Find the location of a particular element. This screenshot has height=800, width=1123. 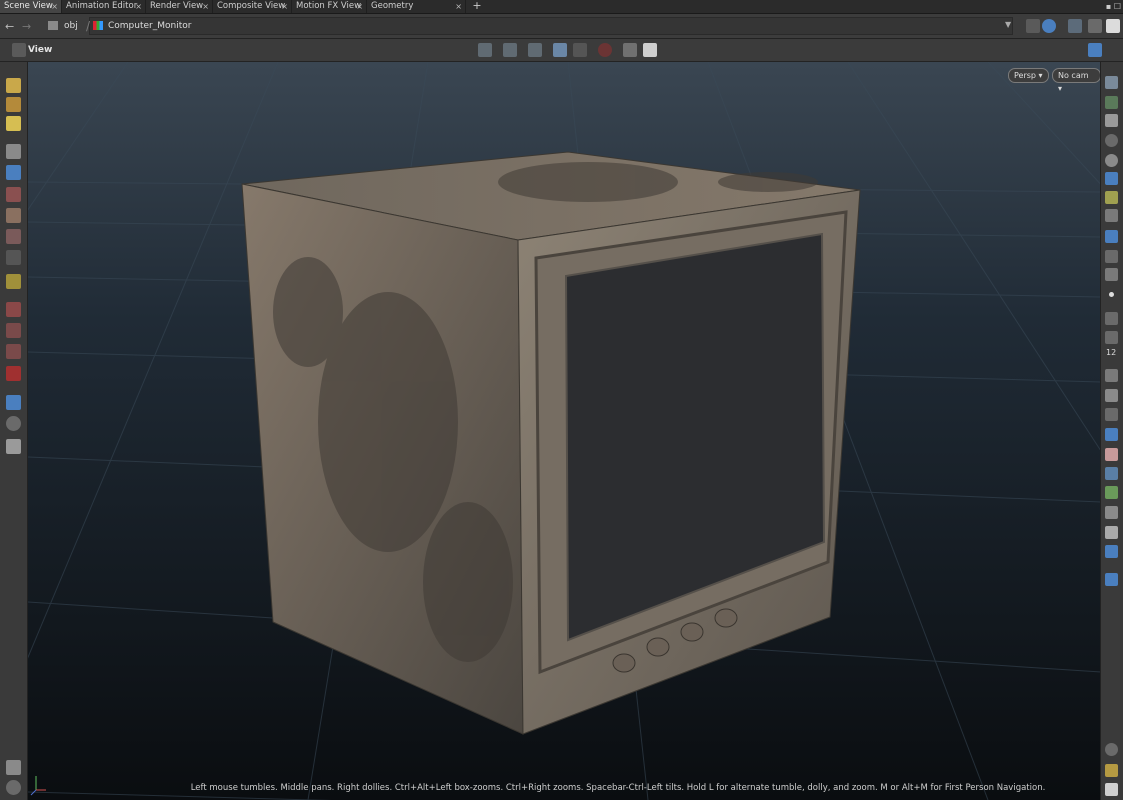

breadcrumb-node: Computer_Monitor is located at coordinates (149, 26).